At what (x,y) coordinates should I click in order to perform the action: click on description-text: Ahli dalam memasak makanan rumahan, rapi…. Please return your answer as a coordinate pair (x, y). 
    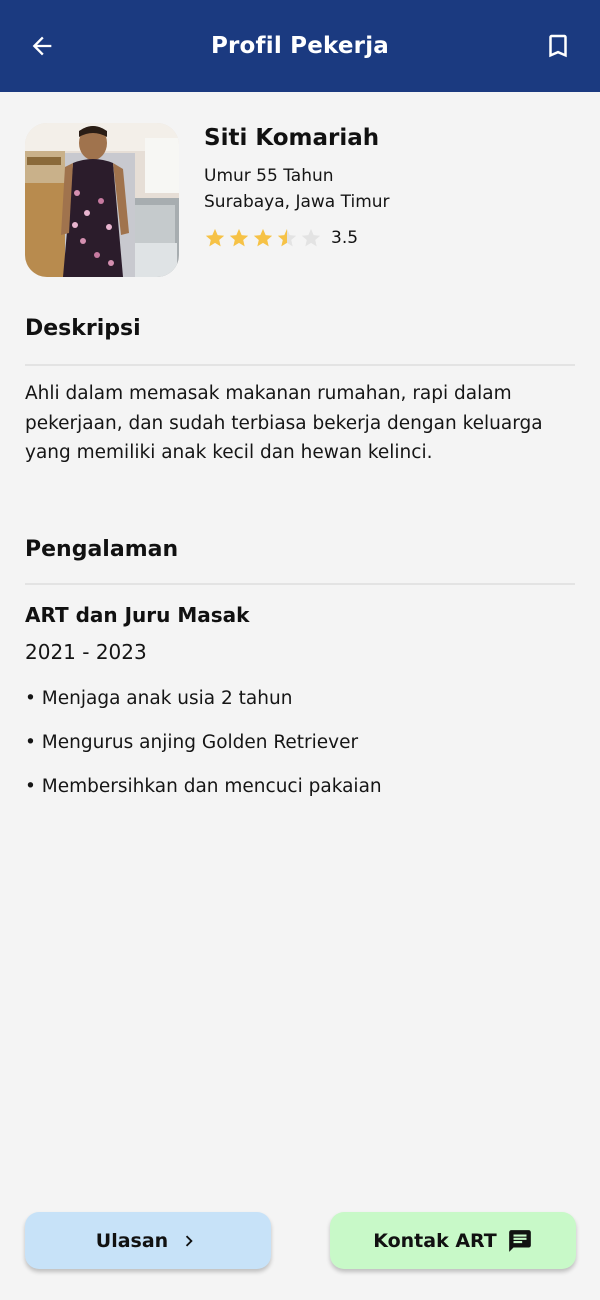
    Looking at the image, I should click on (284, 423).